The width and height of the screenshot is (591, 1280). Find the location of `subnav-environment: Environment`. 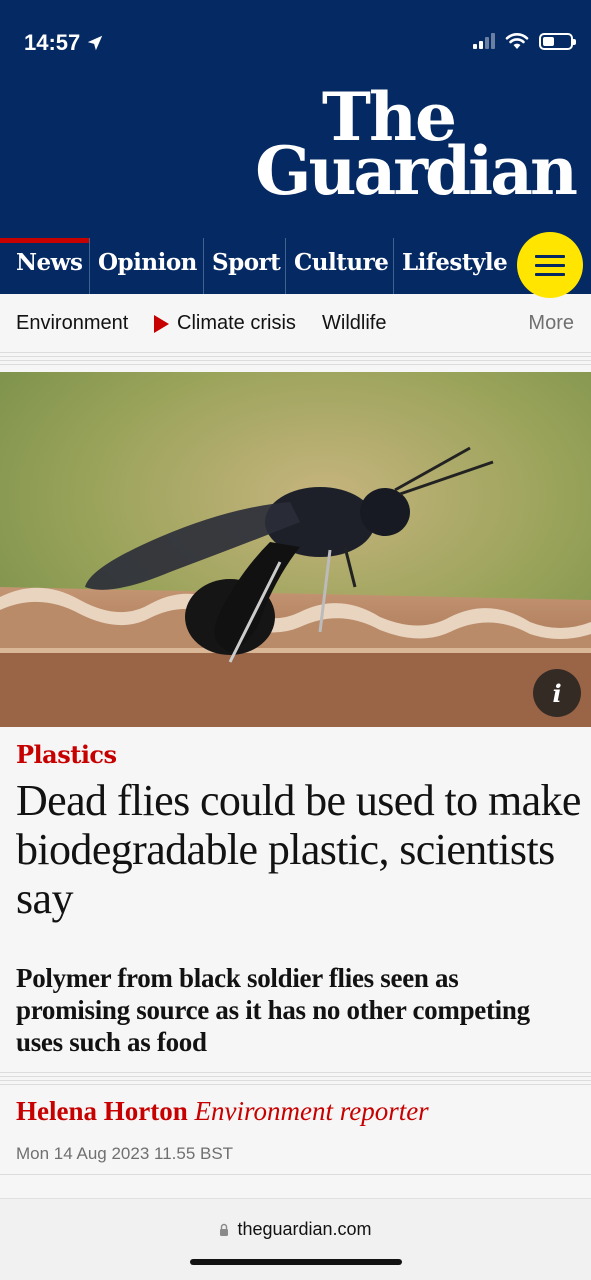

subnav-environment: Environment is located at coordinates (72, 323).